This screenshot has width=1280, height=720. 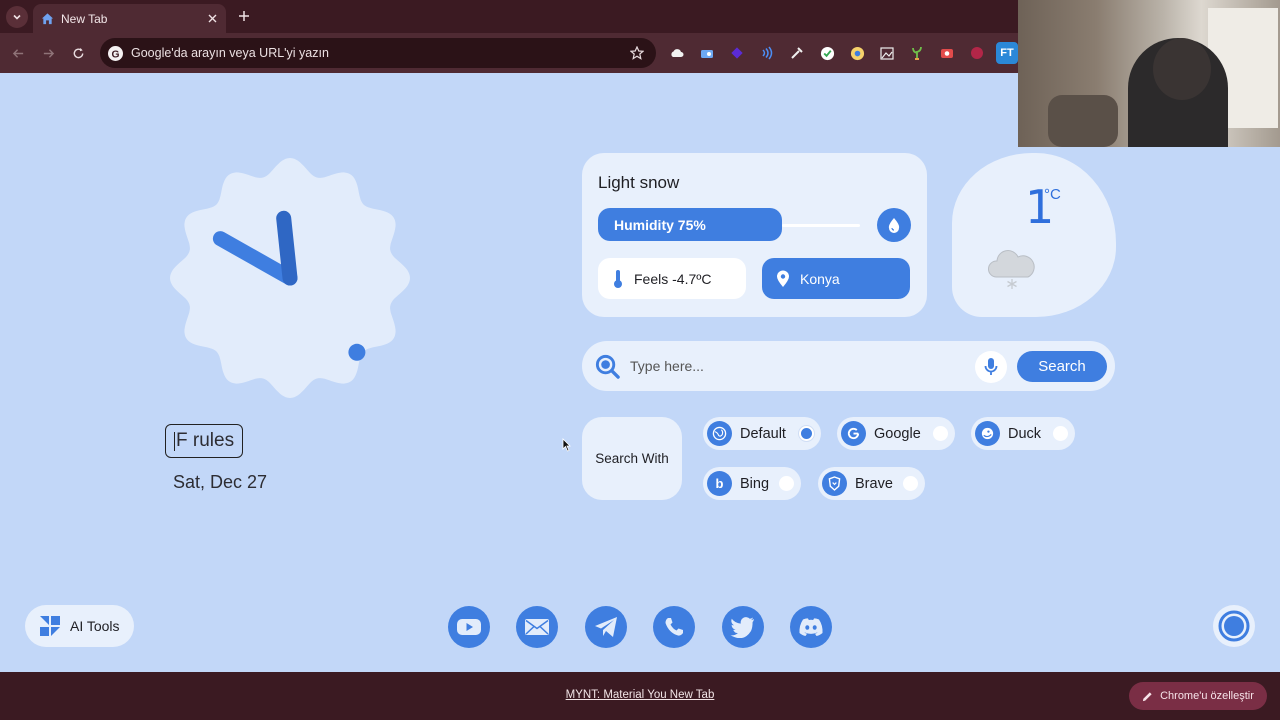 I want to click on youtube-shortcut, so click(x=469, y=627).